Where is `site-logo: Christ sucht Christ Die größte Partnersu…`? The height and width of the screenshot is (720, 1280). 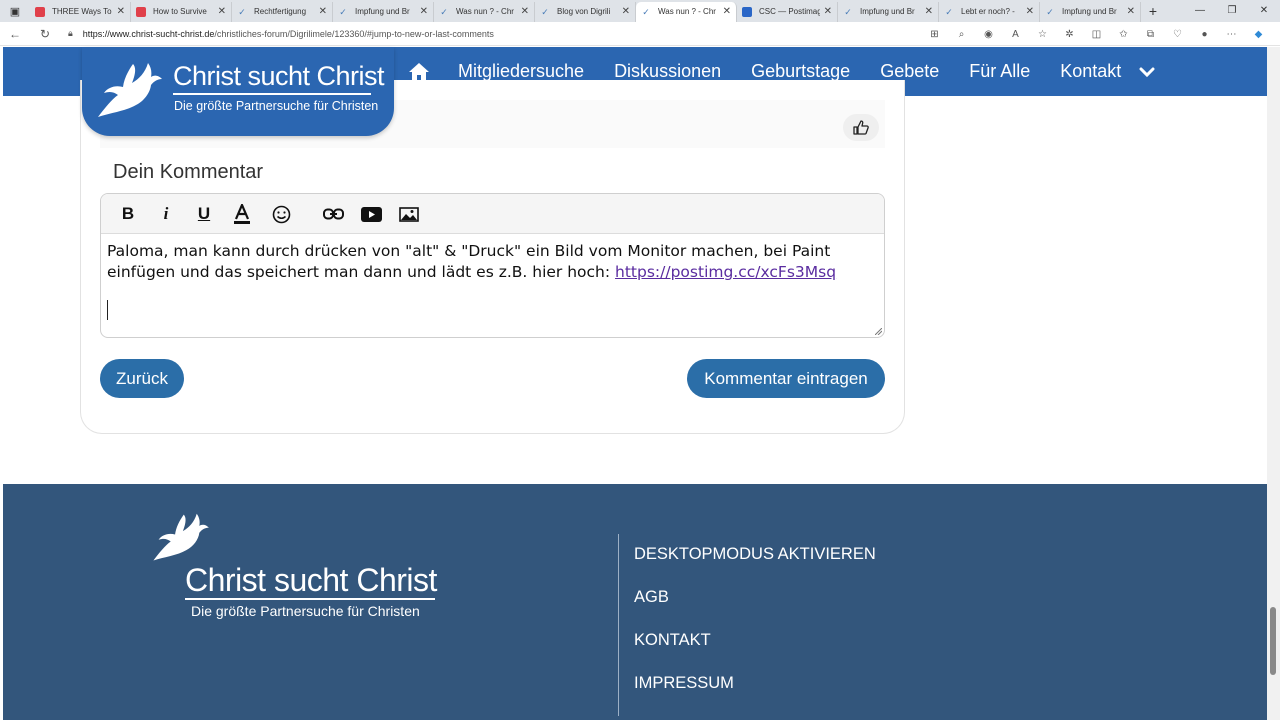 site-logo: Christ sucht Christ Die größte Partnersu… is located at coordinates (238, 91).